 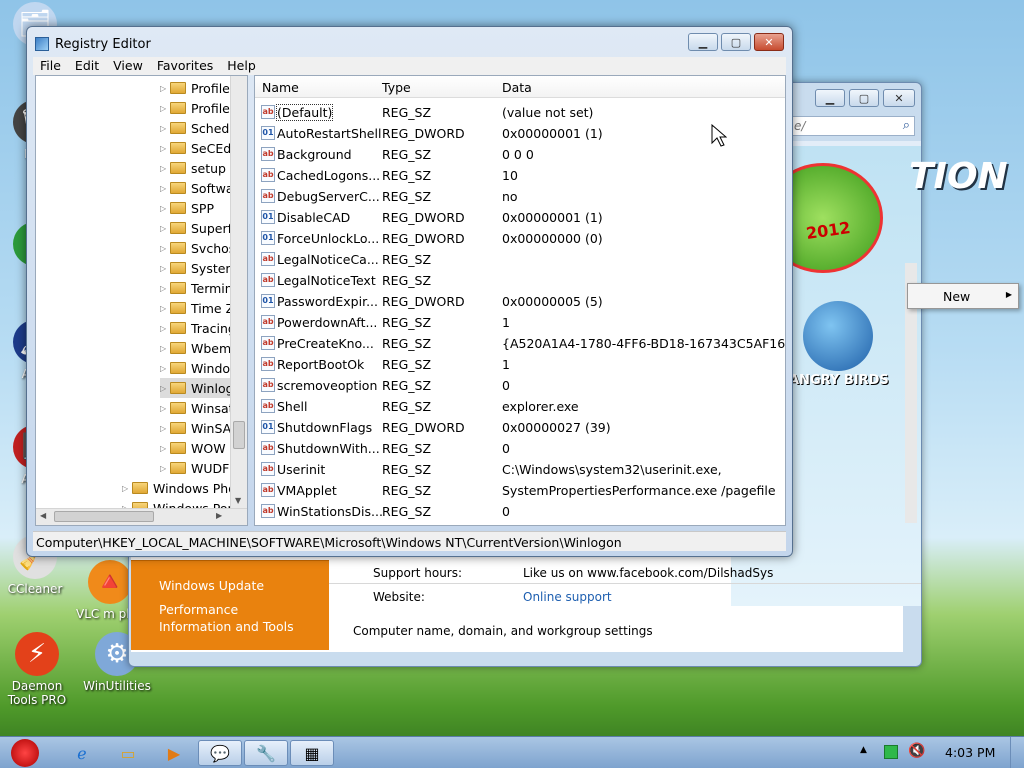 I want to click on value-row: ab CachedLogons... REG_SZ 10, so click(x=520, y=175).